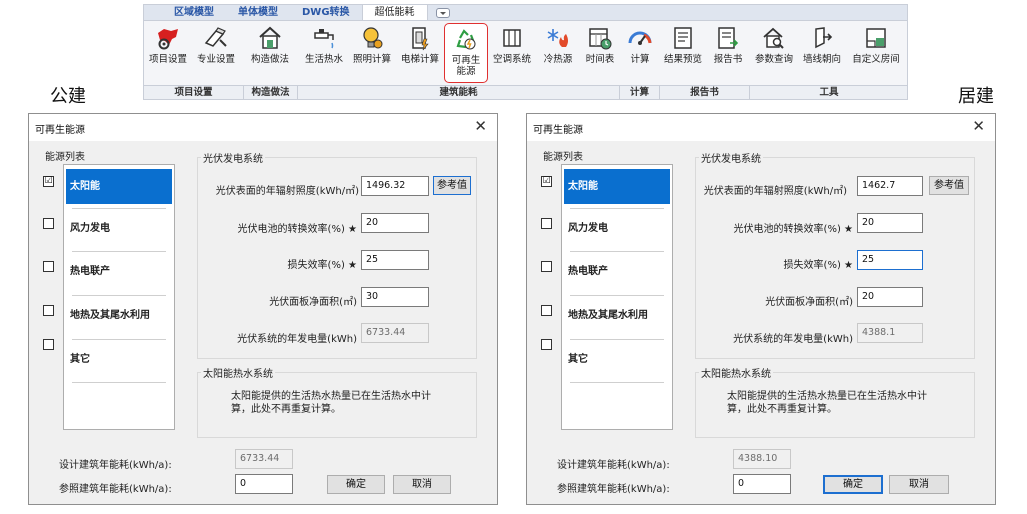  What do you see at coordinates (459, 93) in the screenshot?
I see `group-building-energy: 建筑能耗` at bounding box center [459, 93].